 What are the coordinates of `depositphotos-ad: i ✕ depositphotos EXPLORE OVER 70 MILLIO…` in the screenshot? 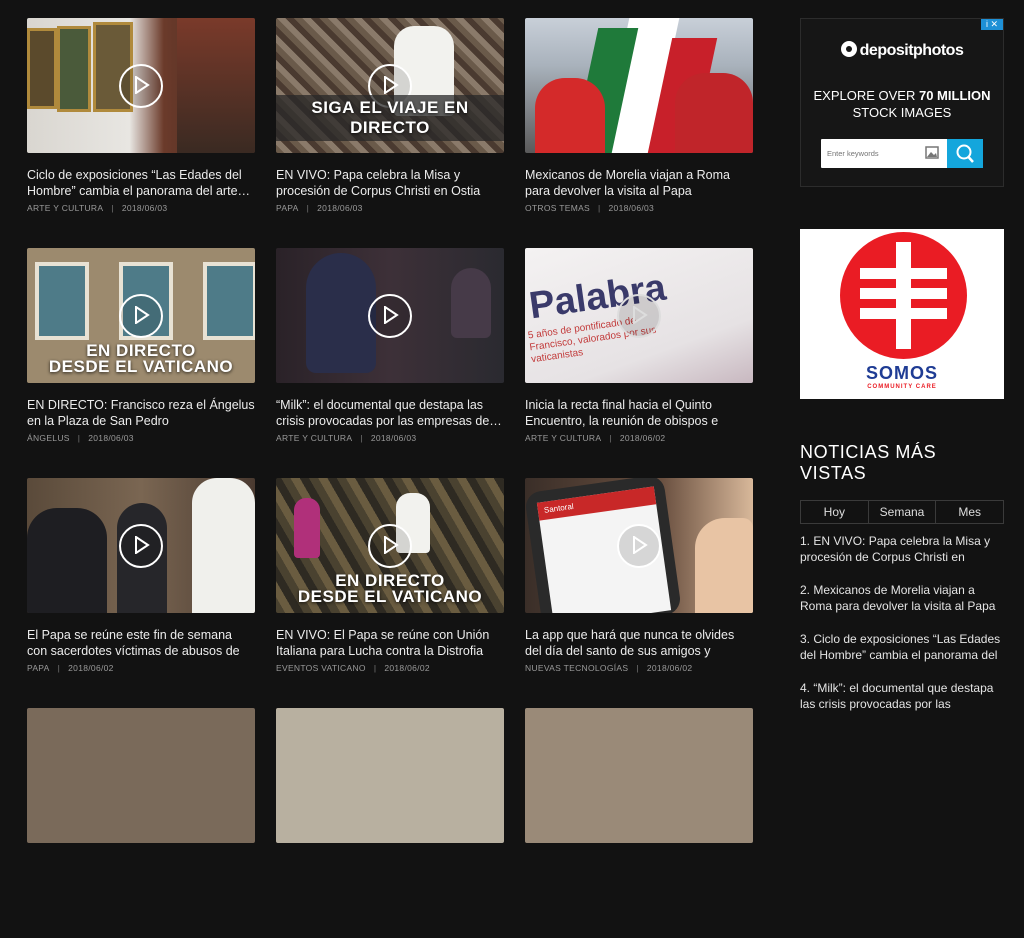 It's located at (902, 102).